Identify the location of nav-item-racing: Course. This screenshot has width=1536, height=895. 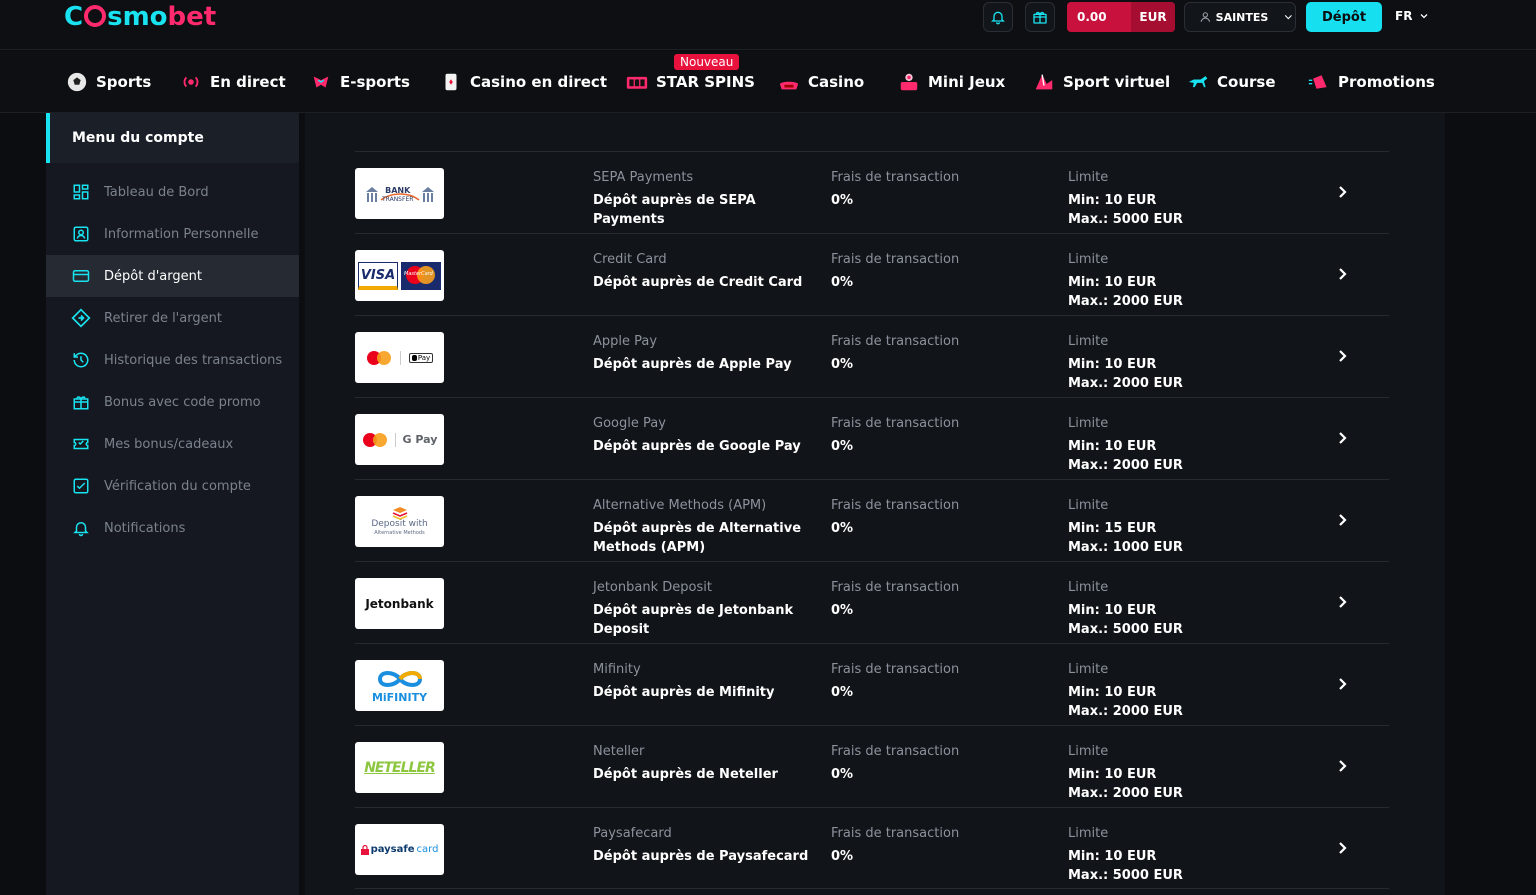
(1231, 82).